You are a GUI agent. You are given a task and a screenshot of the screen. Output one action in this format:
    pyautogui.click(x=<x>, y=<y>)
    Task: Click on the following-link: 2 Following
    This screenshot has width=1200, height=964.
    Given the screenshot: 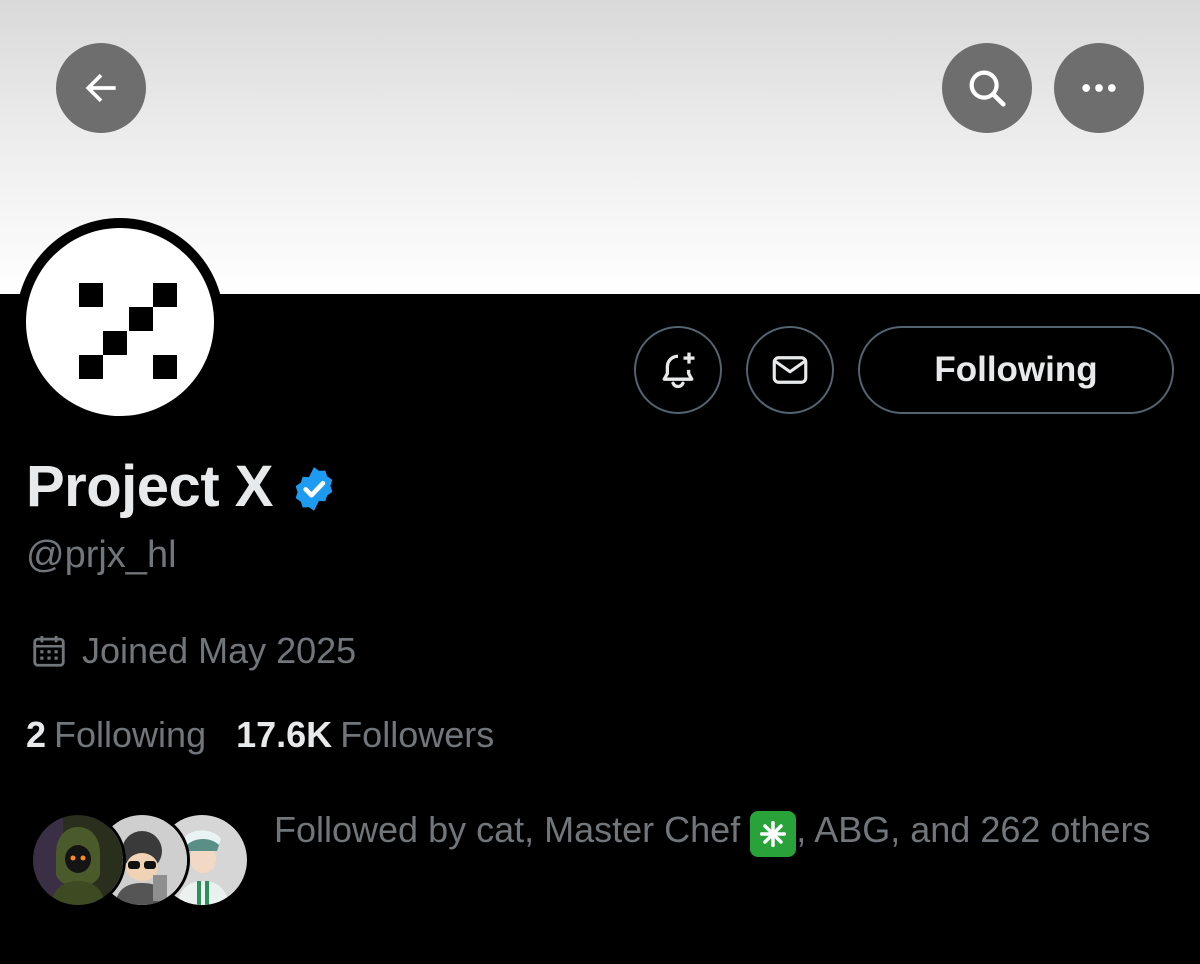 What is the action you would take?
    pyautogui.click(x=116, y=735)
    